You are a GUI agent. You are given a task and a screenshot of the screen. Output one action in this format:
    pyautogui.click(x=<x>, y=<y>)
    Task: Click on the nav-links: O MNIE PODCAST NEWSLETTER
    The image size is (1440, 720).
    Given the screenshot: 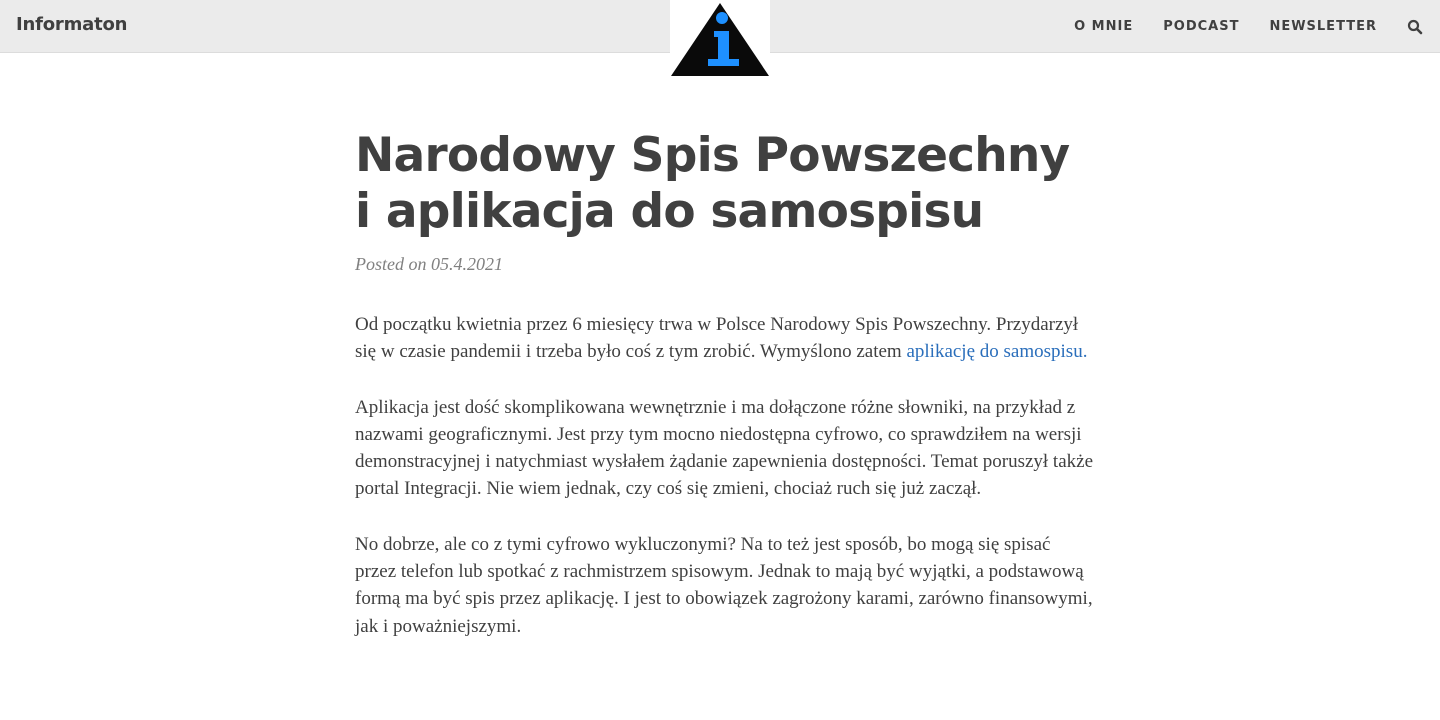 What is the action you would take?
    pyautogui.click(x=1249, y=26)
    